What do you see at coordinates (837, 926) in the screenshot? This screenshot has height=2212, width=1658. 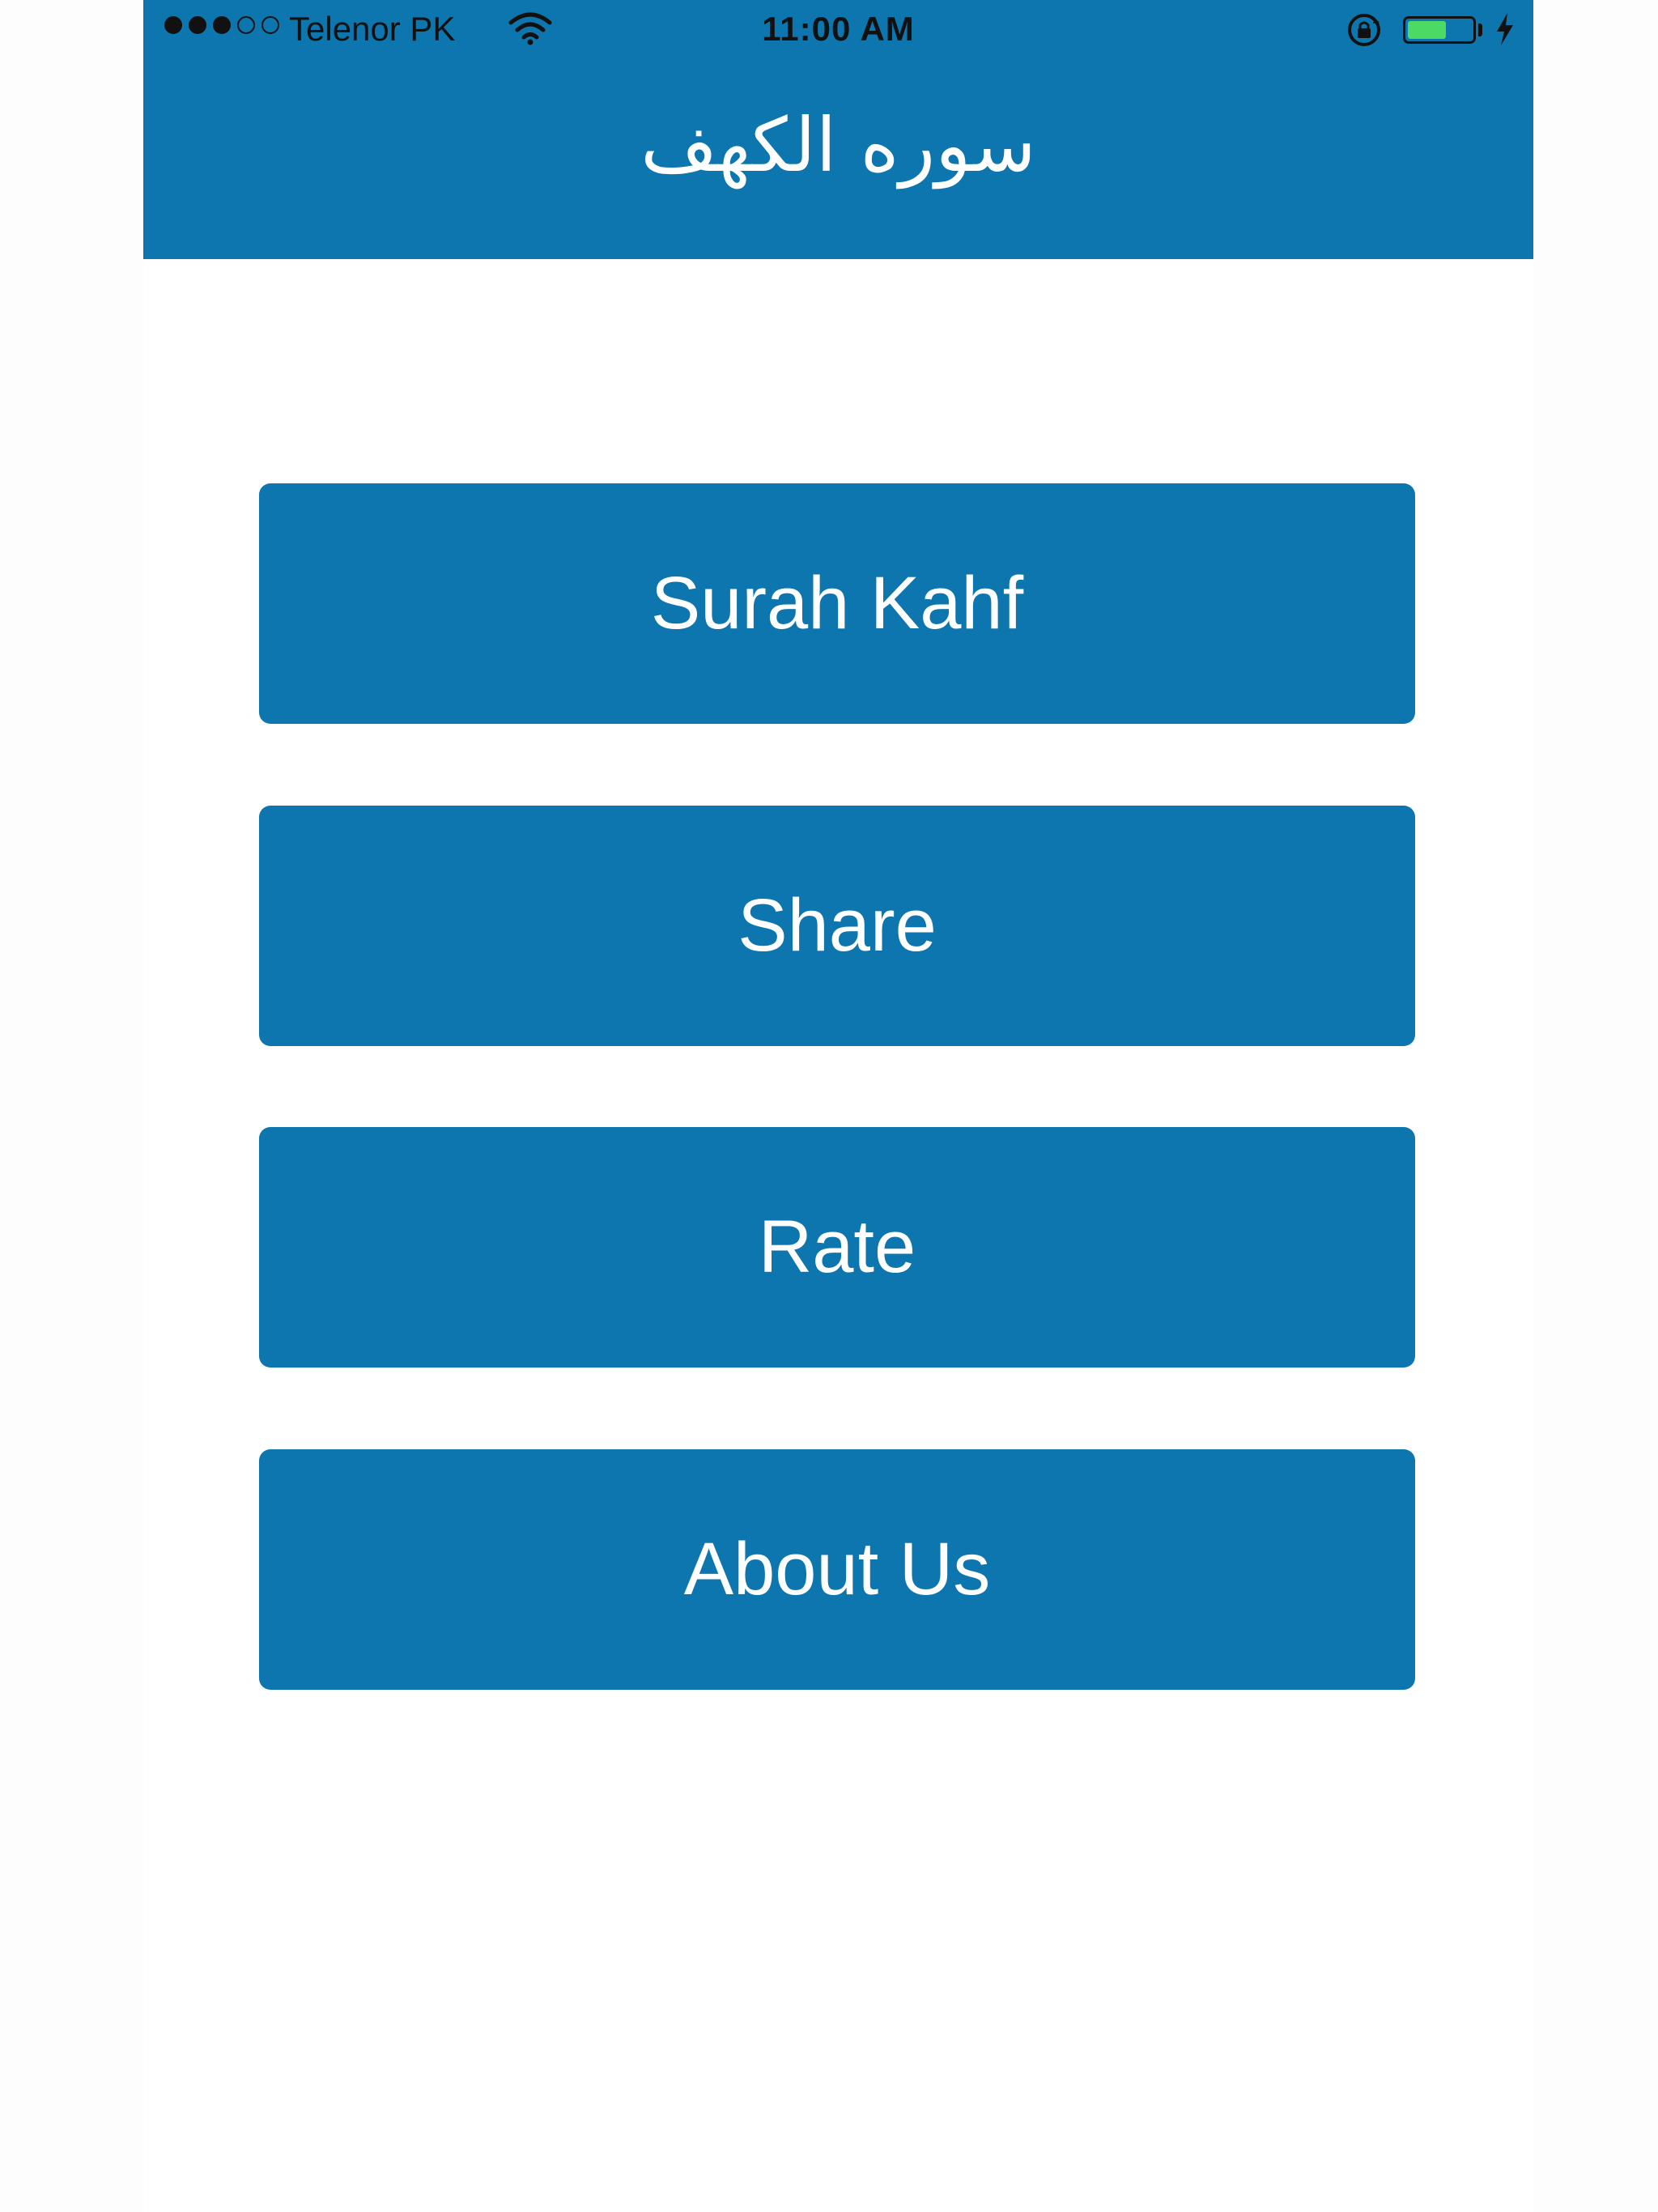 I see `share-button: Share` at bounding box center [837, 926].